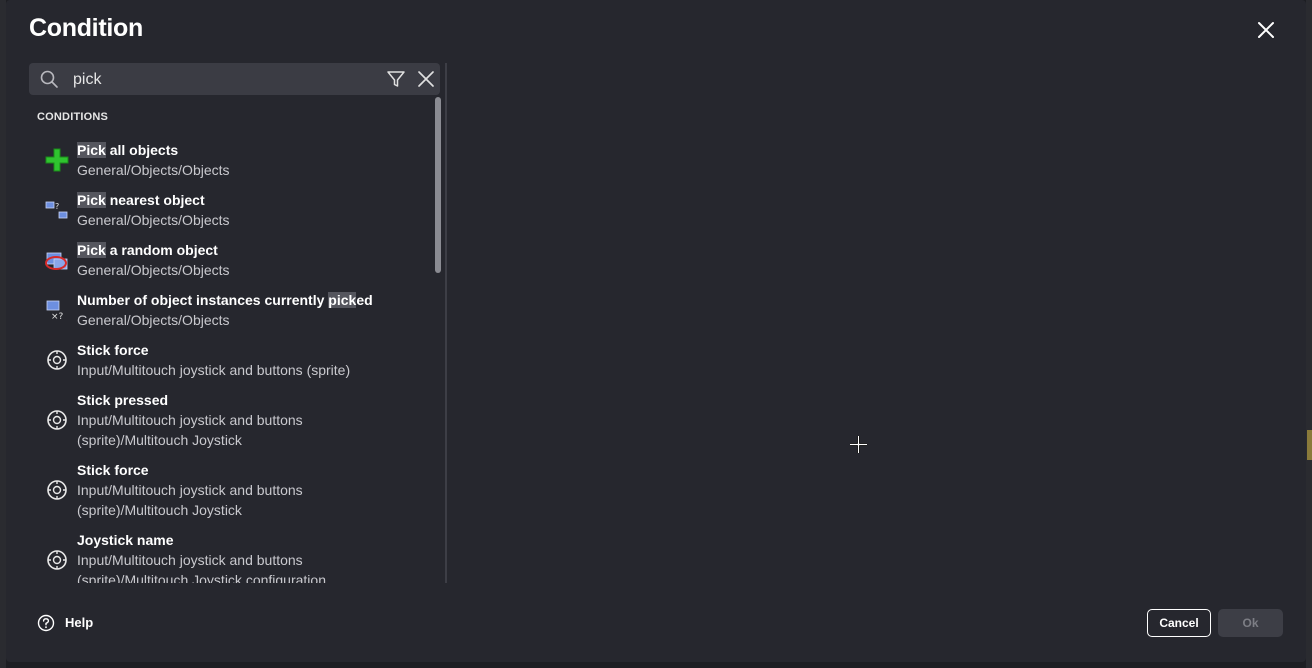 This screenshot has width=1312, height=668. I want to click on help-label: Help, so click(79, 622).